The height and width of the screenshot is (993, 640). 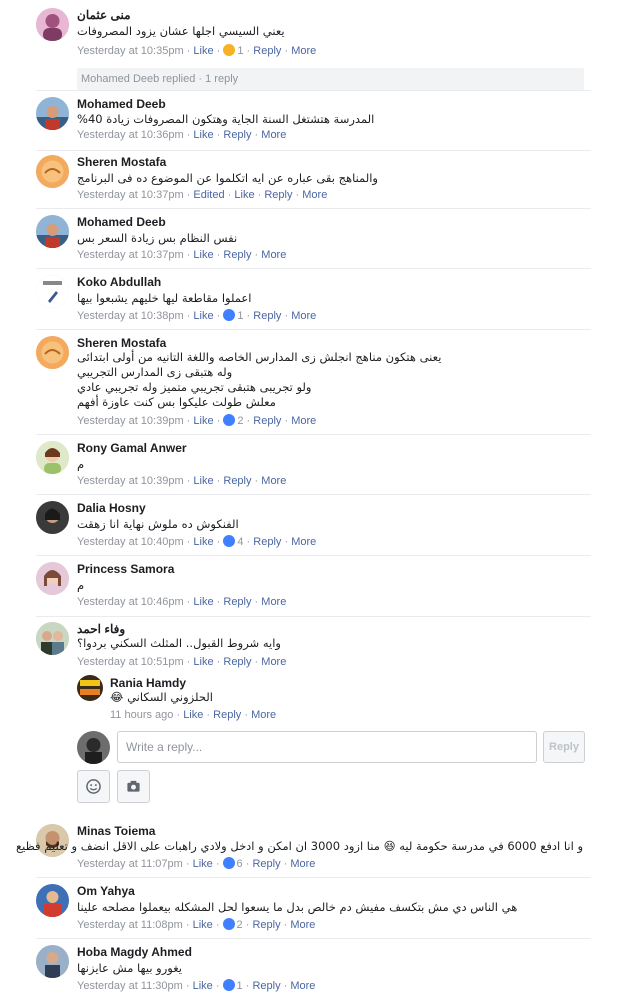 I want to click on comment-text: نفس النظام بس زيادة السعر بس, so click(x=330, y=238).